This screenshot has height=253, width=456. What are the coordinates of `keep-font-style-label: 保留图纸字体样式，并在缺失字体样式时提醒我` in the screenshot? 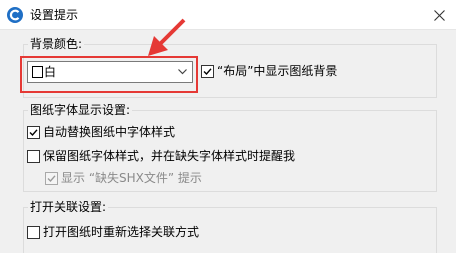 It's located at (169, 156).